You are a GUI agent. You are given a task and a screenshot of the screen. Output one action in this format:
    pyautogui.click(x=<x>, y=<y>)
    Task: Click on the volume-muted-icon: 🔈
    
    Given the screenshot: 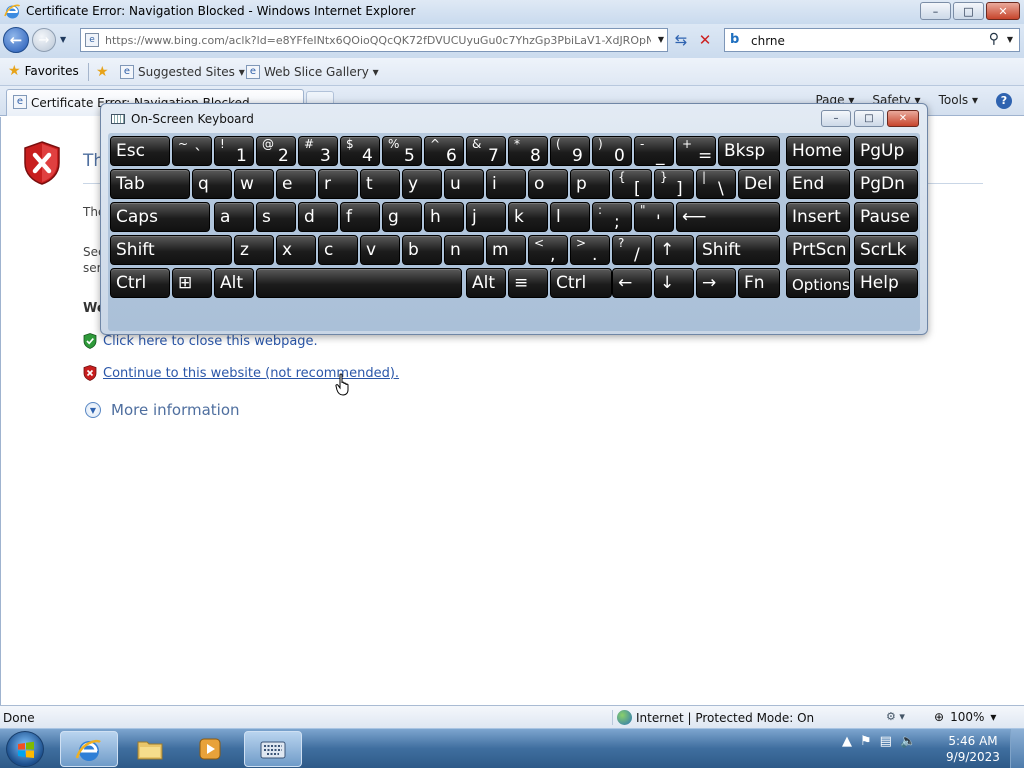 What is the action you would take?
    pyautogui.click(x=908, y=741)
    